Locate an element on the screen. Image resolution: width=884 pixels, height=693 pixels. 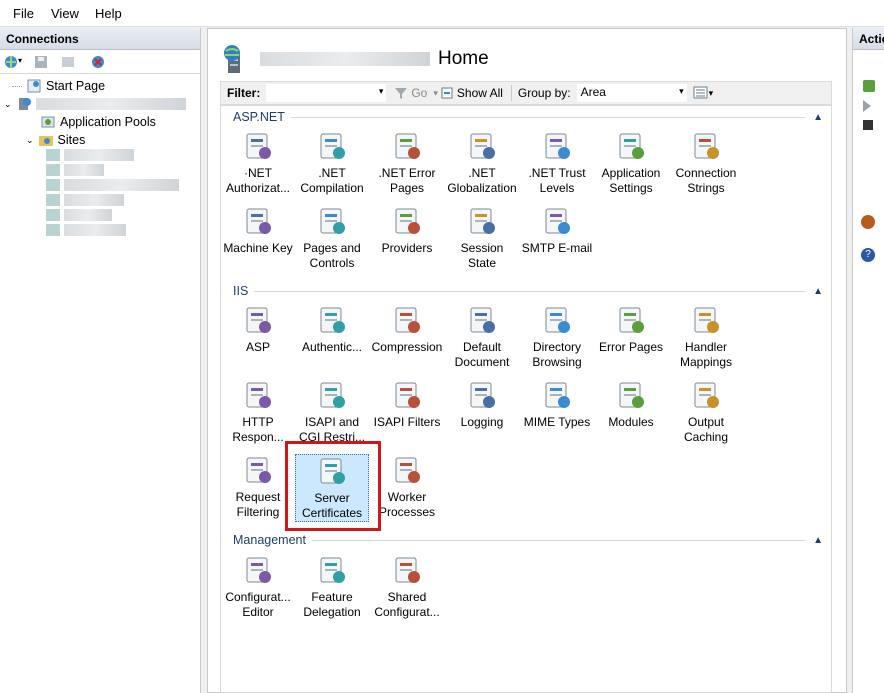
feature-tile-machine-key: Machine Key is located at coordinates (258, 230).